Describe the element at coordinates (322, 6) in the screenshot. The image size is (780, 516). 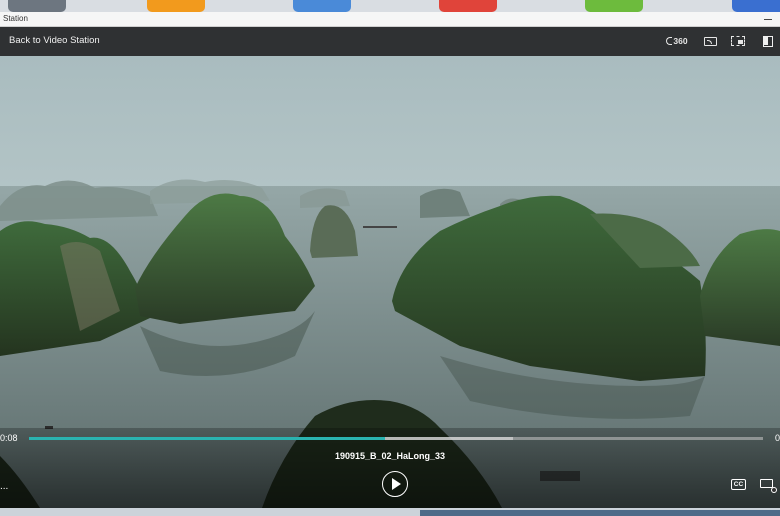
I see `storage-app-icon` at that location.